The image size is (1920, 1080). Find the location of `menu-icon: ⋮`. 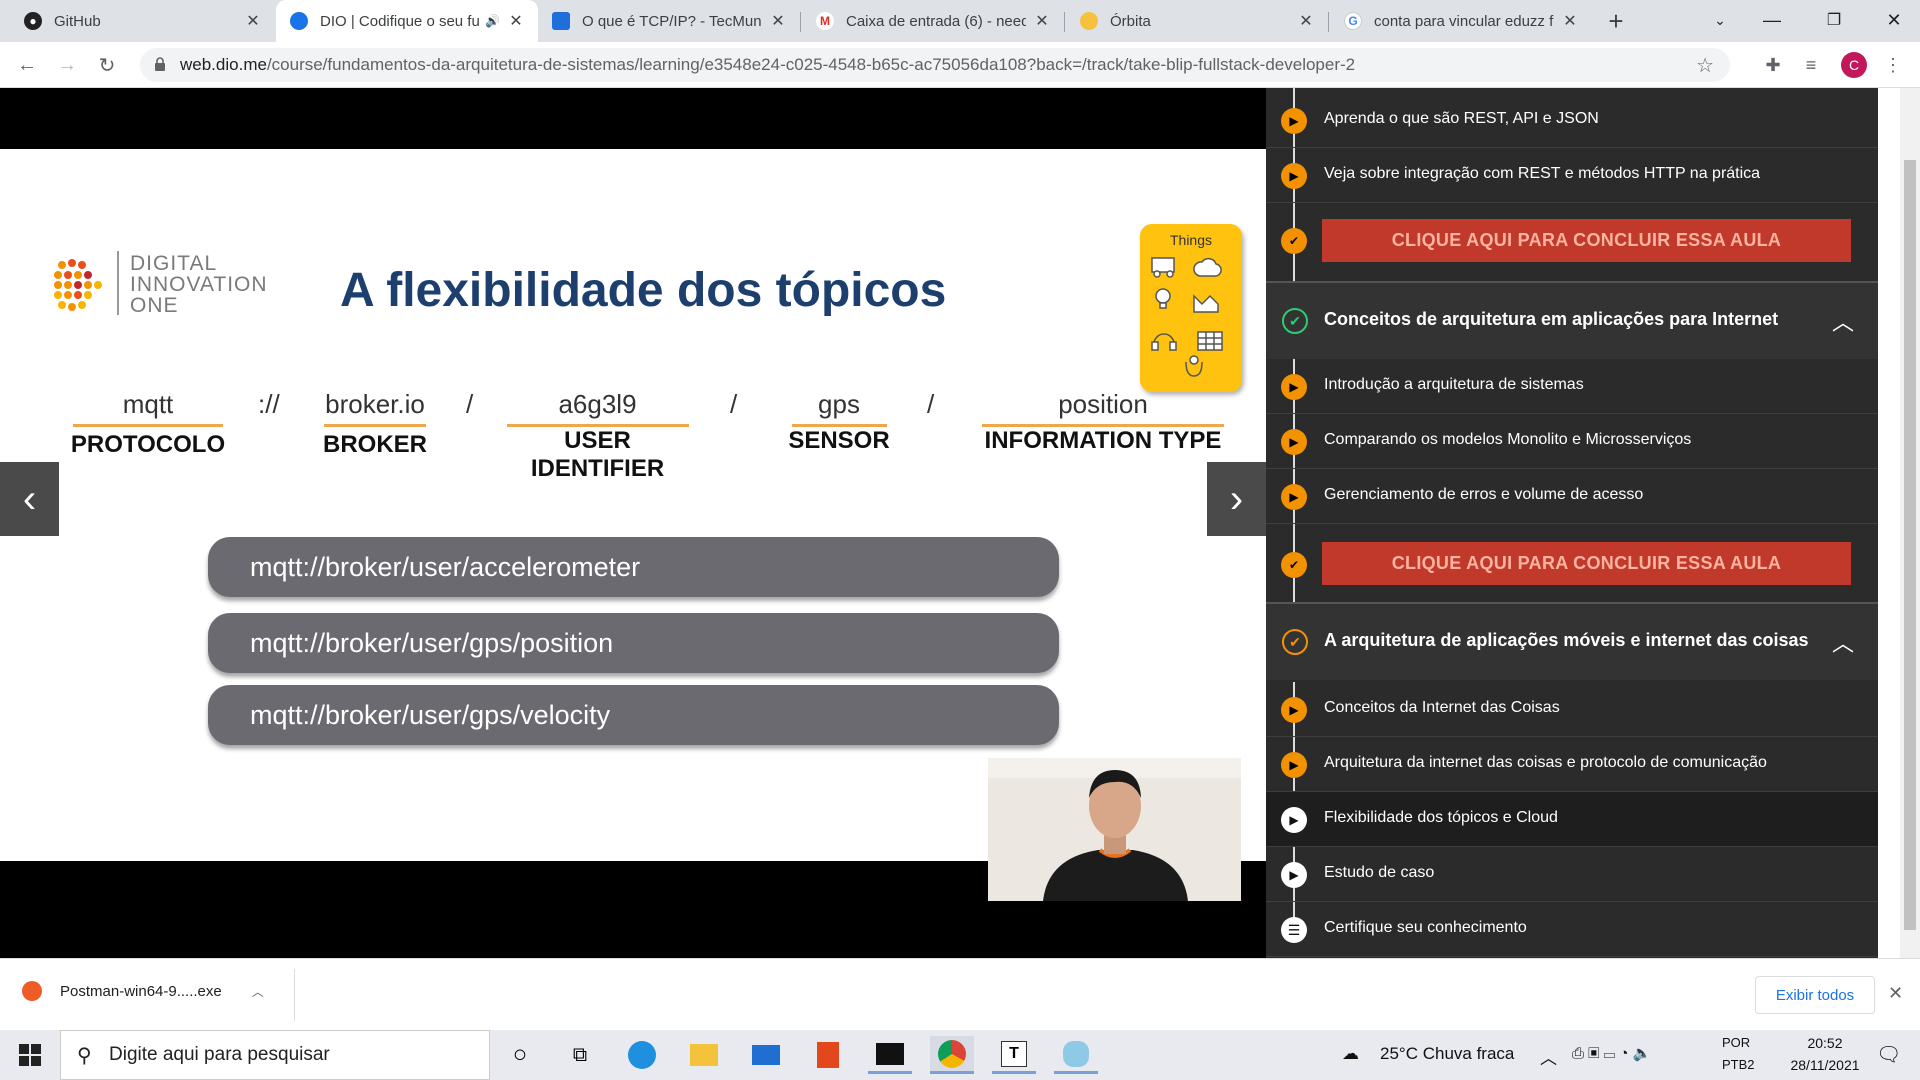

menu-icon: ⋮ is located at coordinates (1893, 65).